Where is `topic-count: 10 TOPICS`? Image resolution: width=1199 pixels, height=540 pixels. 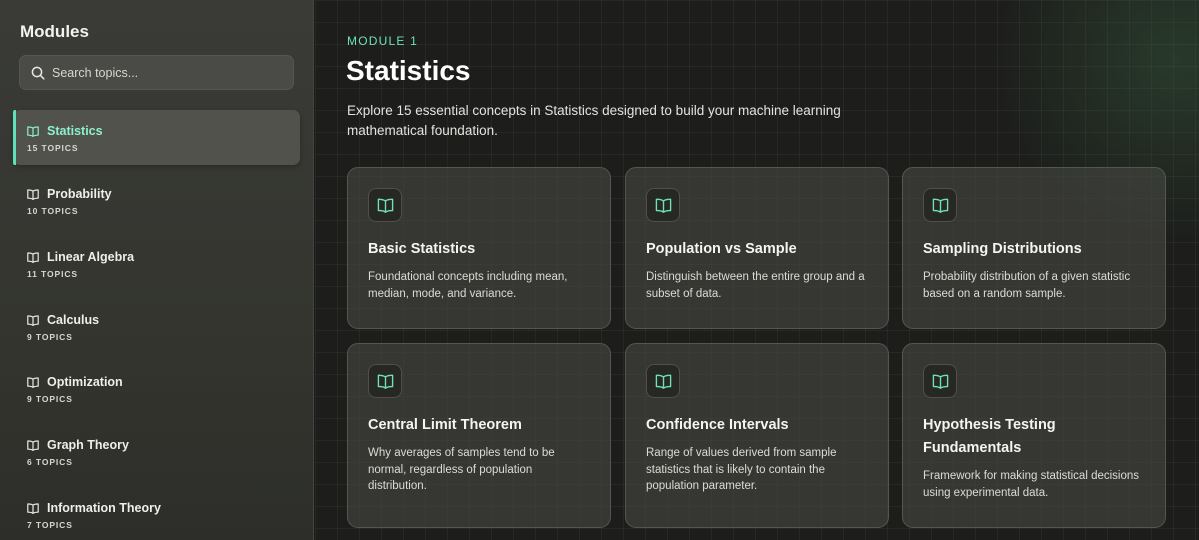 topic-count: 10 TOPICS is located at coordinates (53, 211).